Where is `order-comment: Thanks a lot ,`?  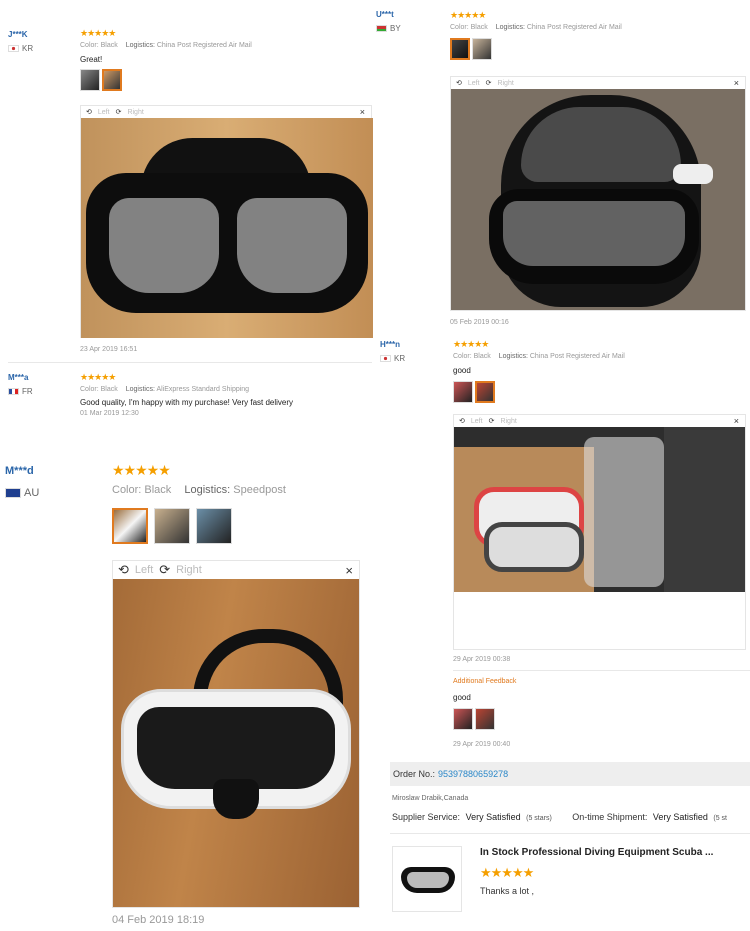 order-comment: Thanks a lot , is located at coordinates (507, 891).